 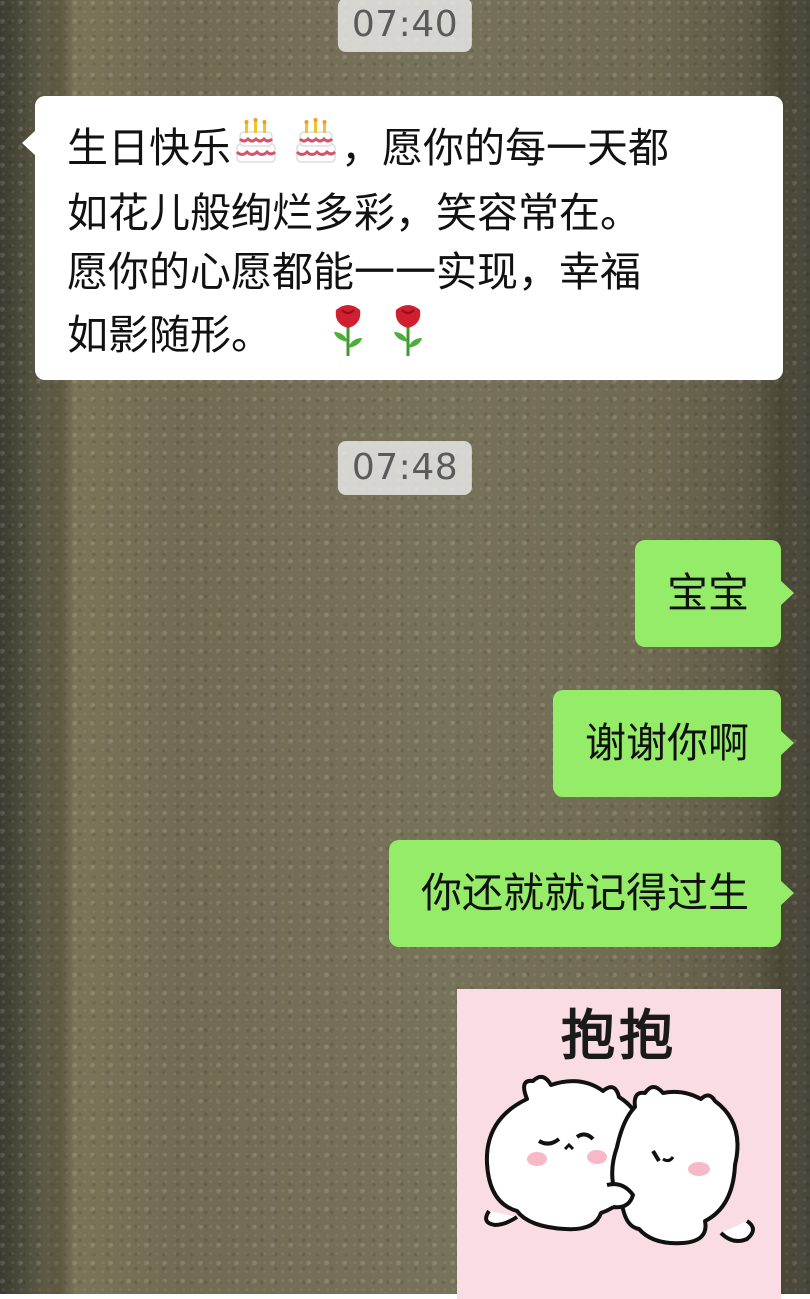 What do you see at coordinates (505, 148) in the screenshot?
I see `message-text: ，愿你的每一天都` at bounding box center [505, 148].